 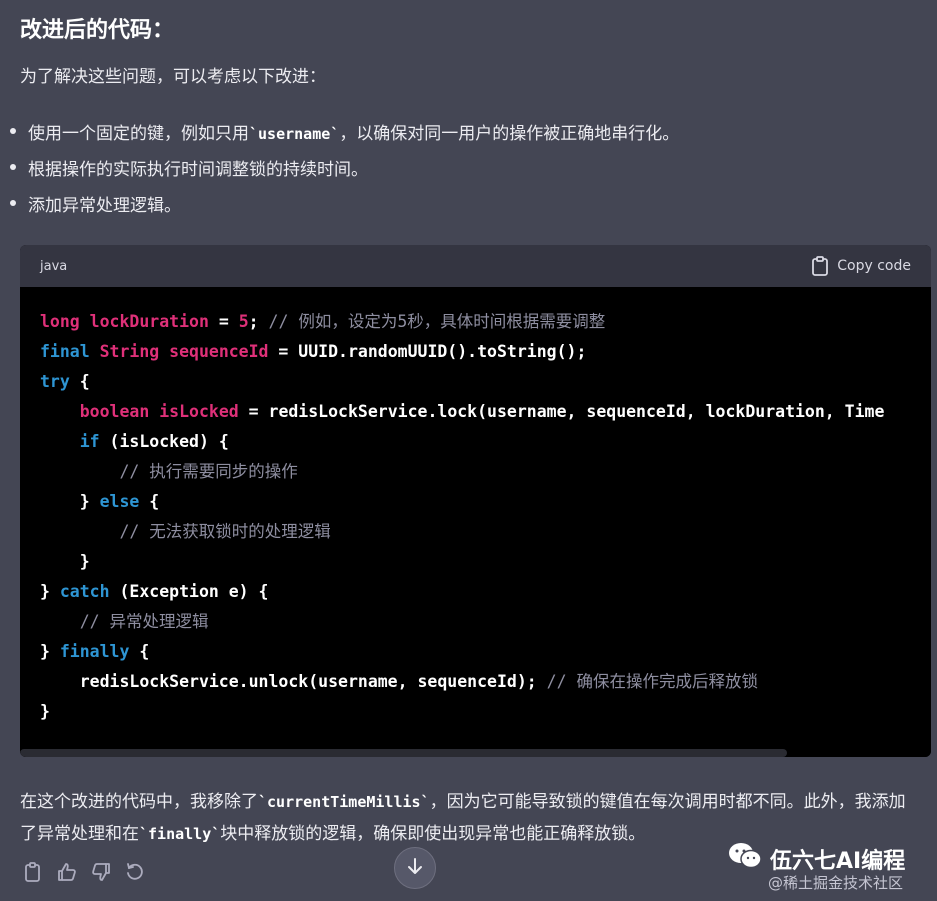 What do you see at coordinates (65, 351) in the screenshot?
I see `code-keyword: final` at bounding box center [65, 351].